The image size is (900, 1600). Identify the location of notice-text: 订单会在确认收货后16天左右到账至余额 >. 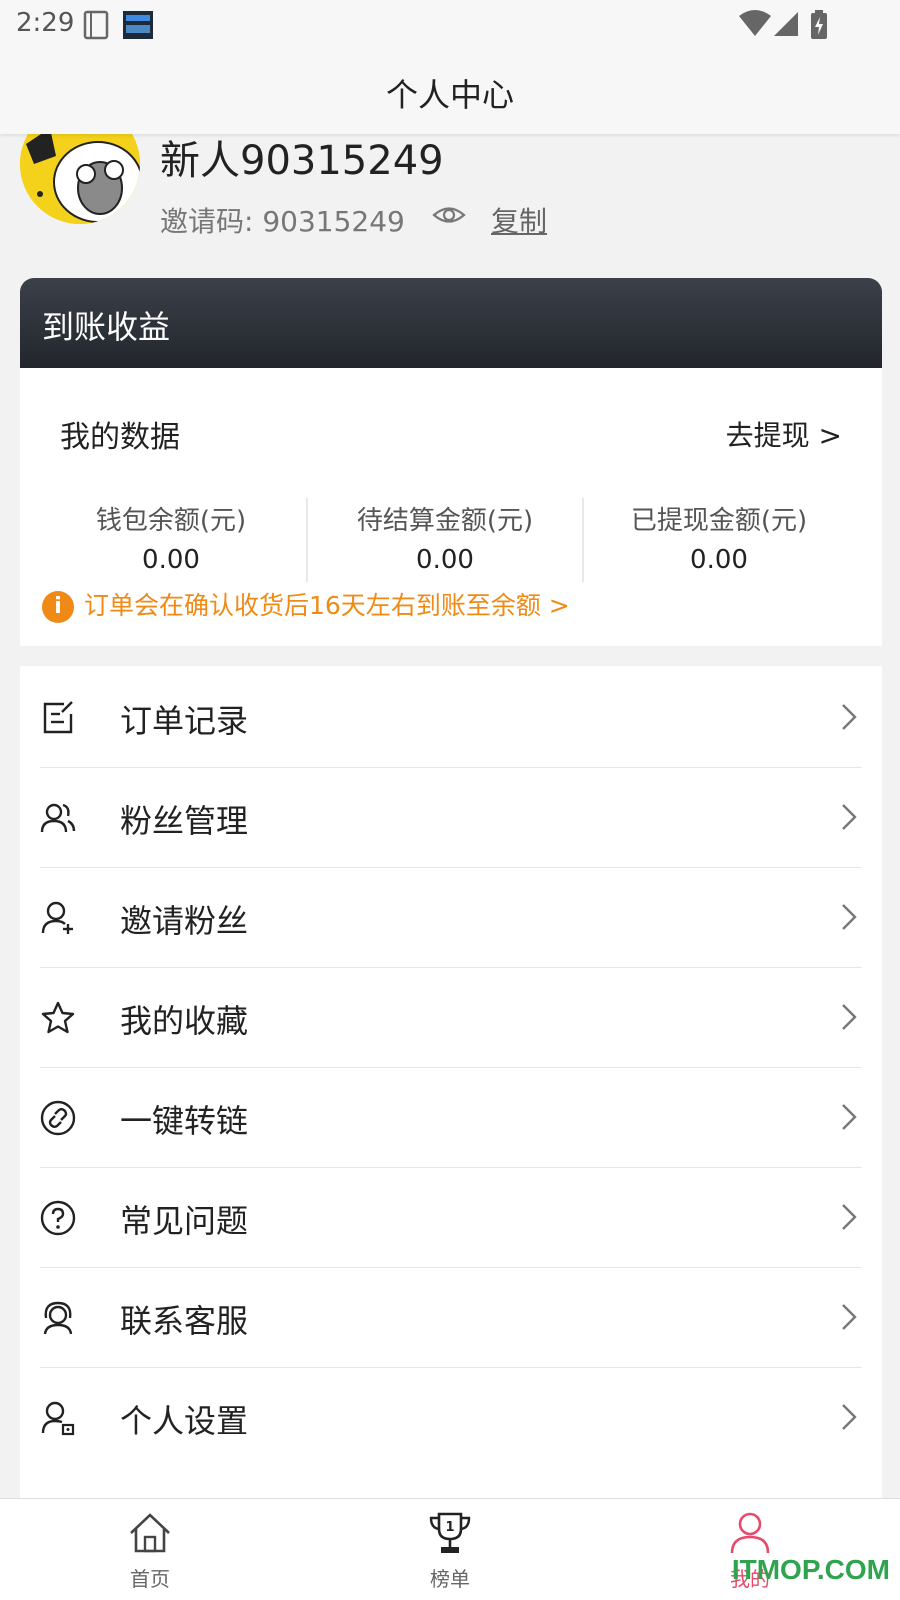
(327, 605).